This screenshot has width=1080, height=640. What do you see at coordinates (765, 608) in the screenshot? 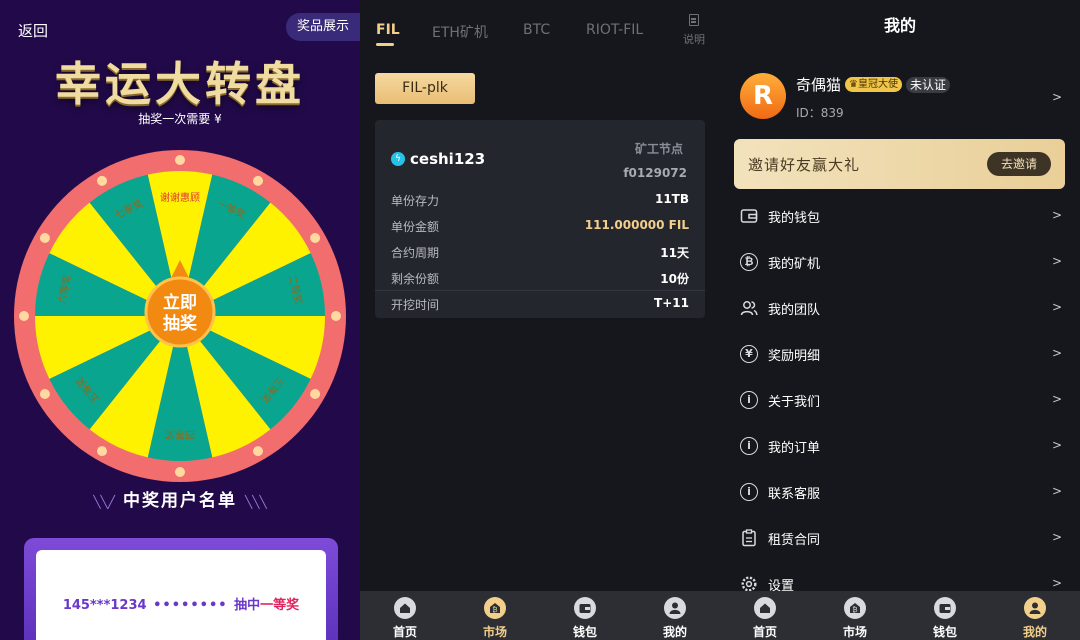
I see `home-icon` at bounding box center [765, 608].